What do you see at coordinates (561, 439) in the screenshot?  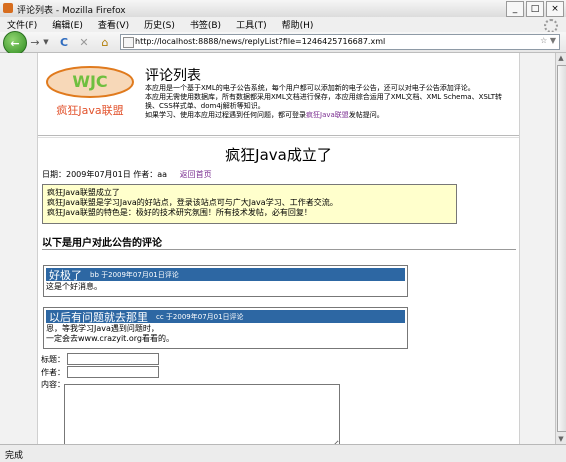 I see `scroll-down-icon: ▼` at bounding box center [561, 439].